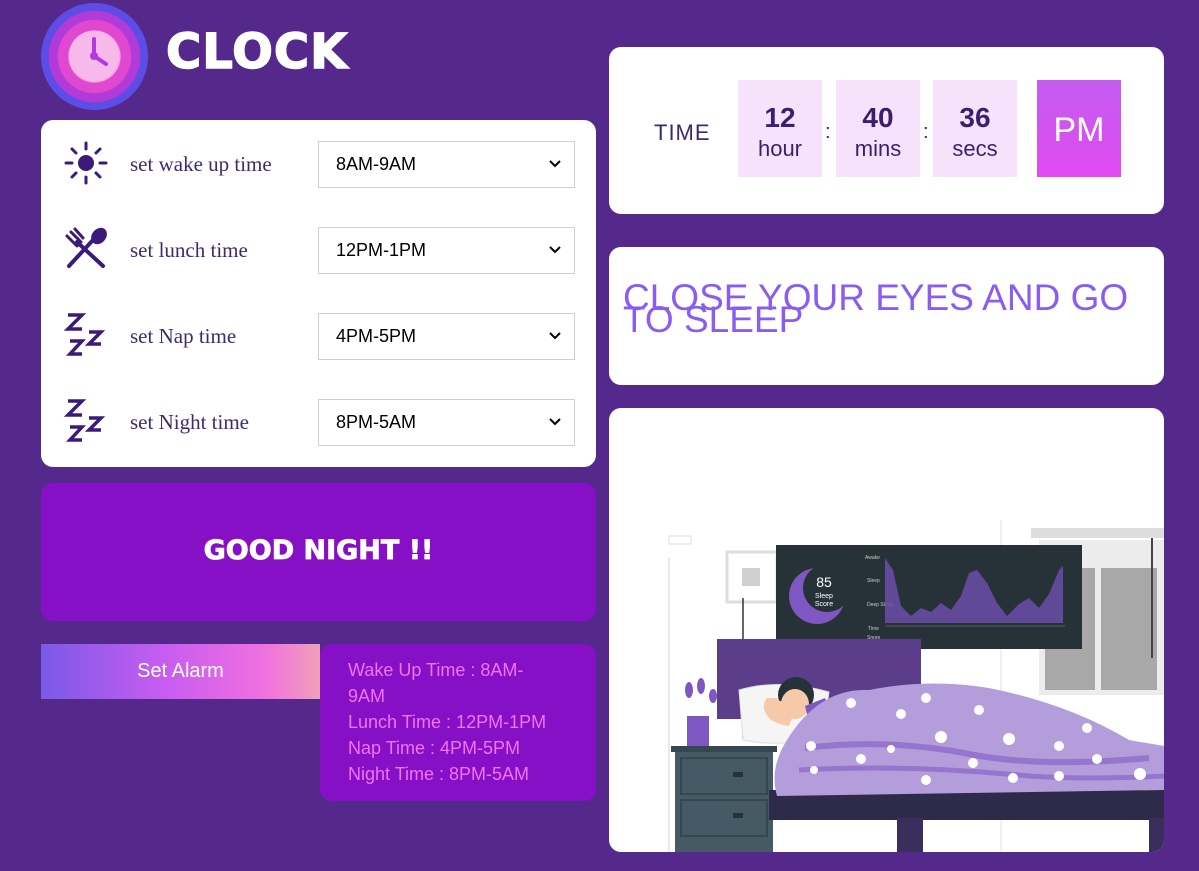  Describe the element at coordinates (376, 422) in the screenshot. I see `night-select-value: 8PM-5AM` at that location.